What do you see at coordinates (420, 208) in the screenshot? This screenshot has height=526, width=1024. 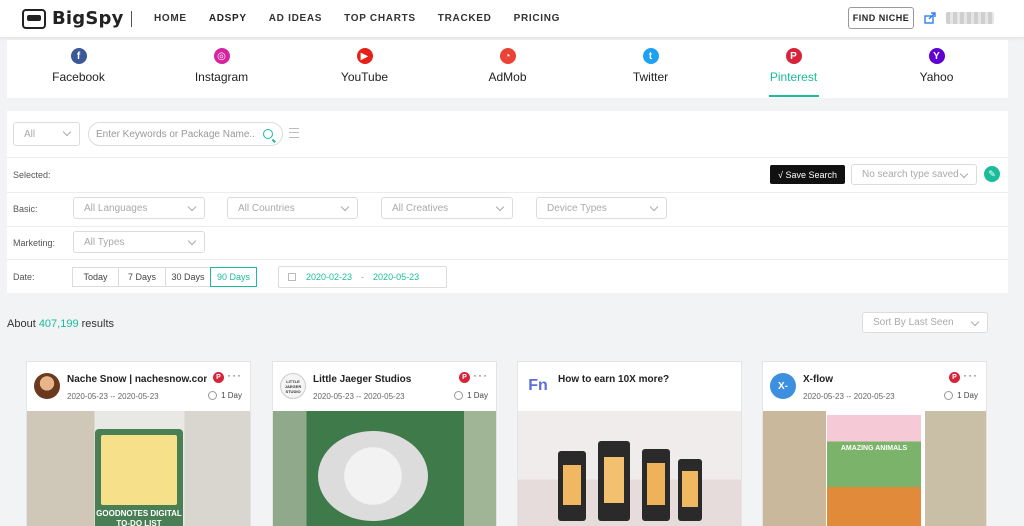 I see `creative-select-value: All Creatives` at bounding box center [420, 208].